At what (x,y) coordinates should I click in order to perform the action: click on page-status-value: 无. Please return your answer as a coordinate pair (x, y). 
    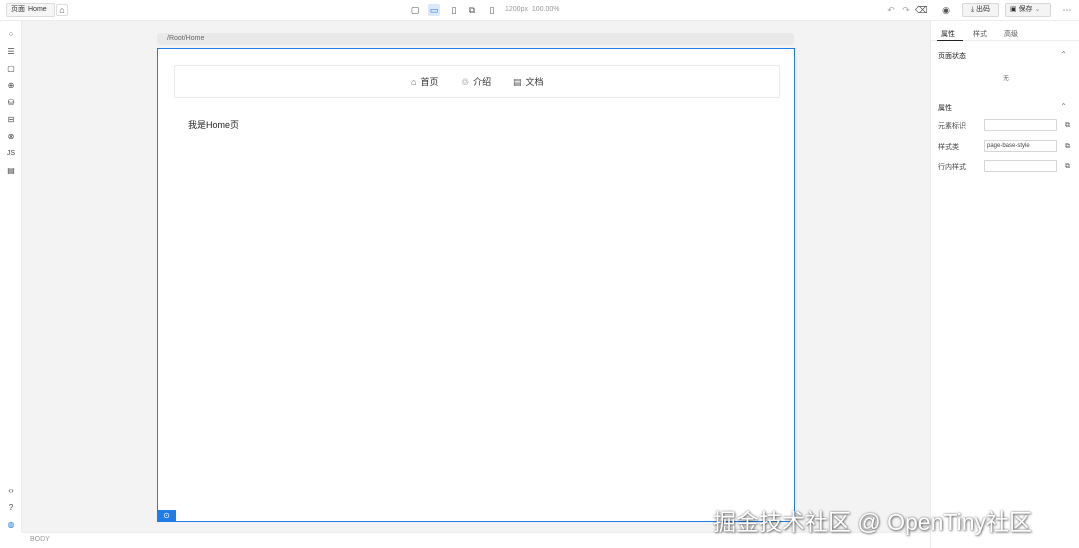
    Looking at the image, I should click on (1006, 79).